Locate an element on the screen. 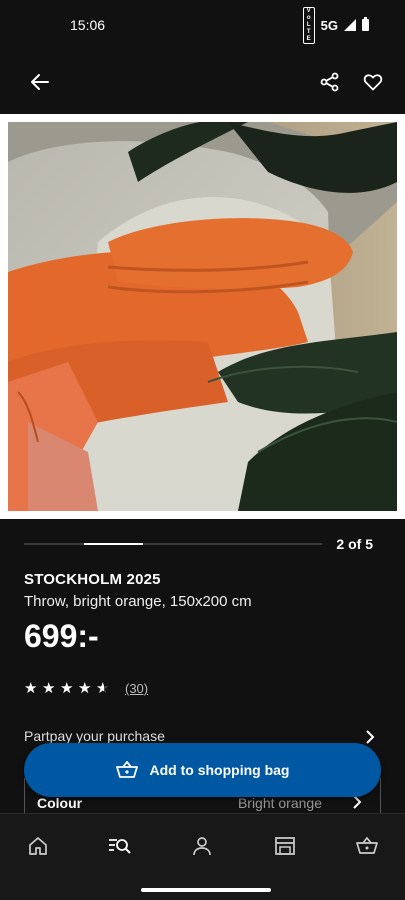 Image resolution: width=405 pixels, height=900 pixels. product-description: Throw, bright orange, 150x200 cm is located at coordinates (138, 601).